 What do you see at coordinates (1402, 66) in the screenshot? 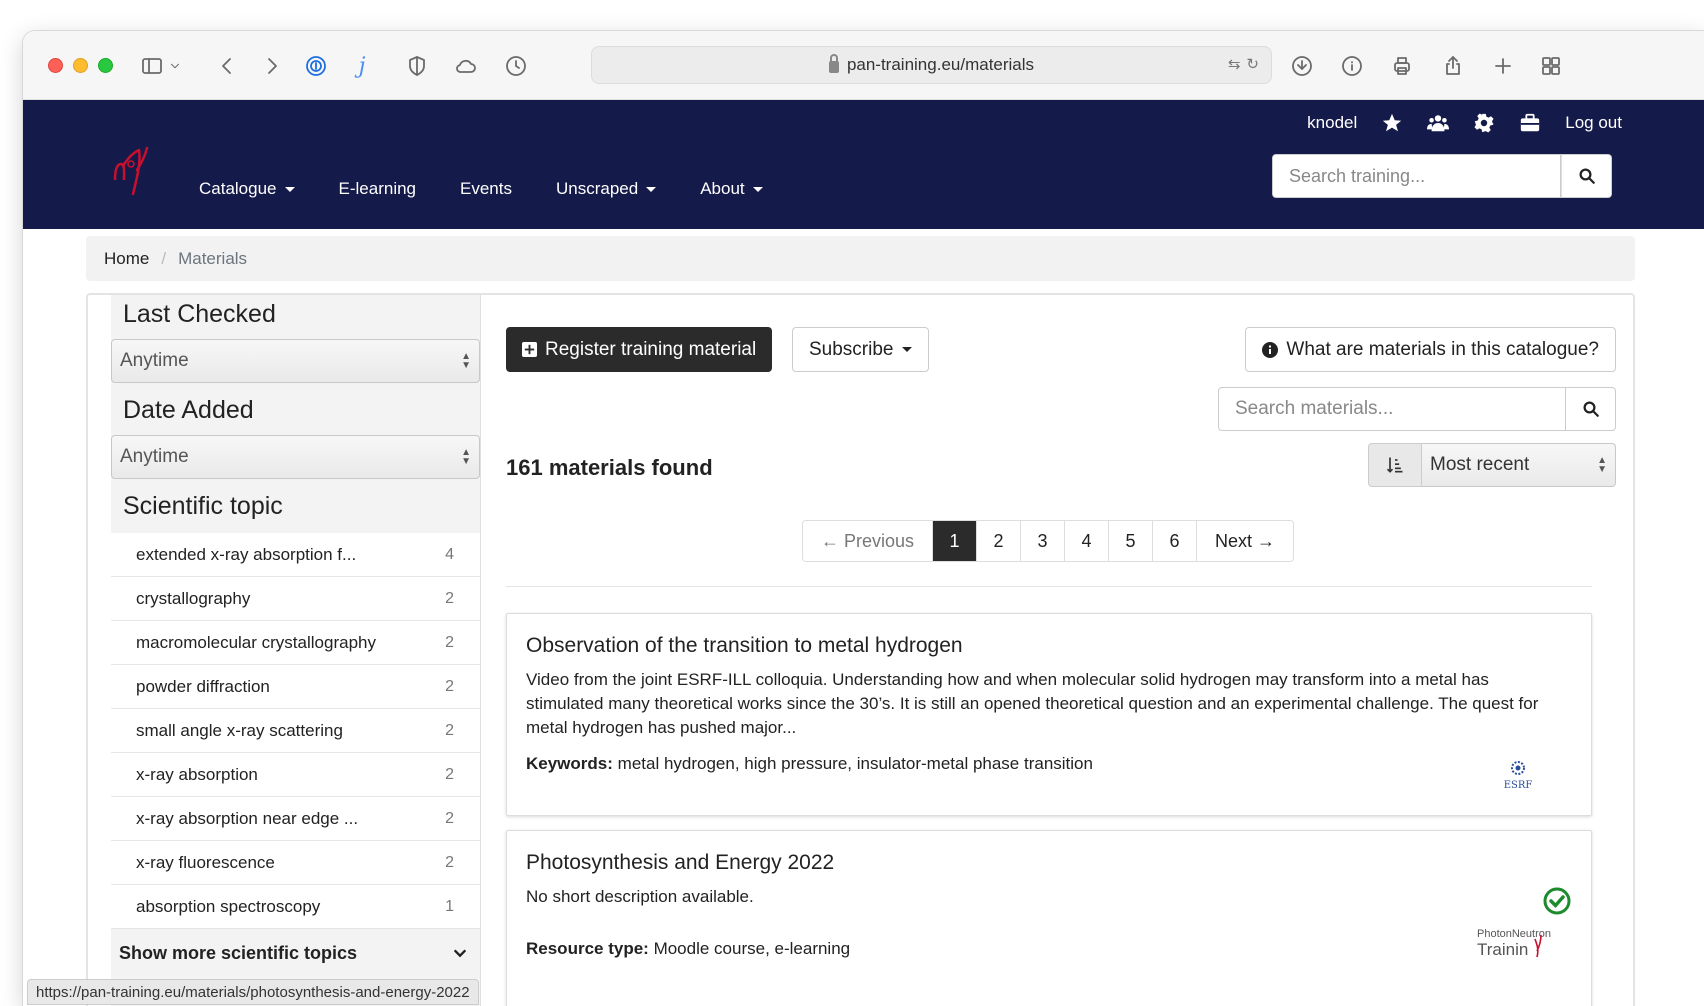
I see `print-icon` at bounding box center [1402, 66].